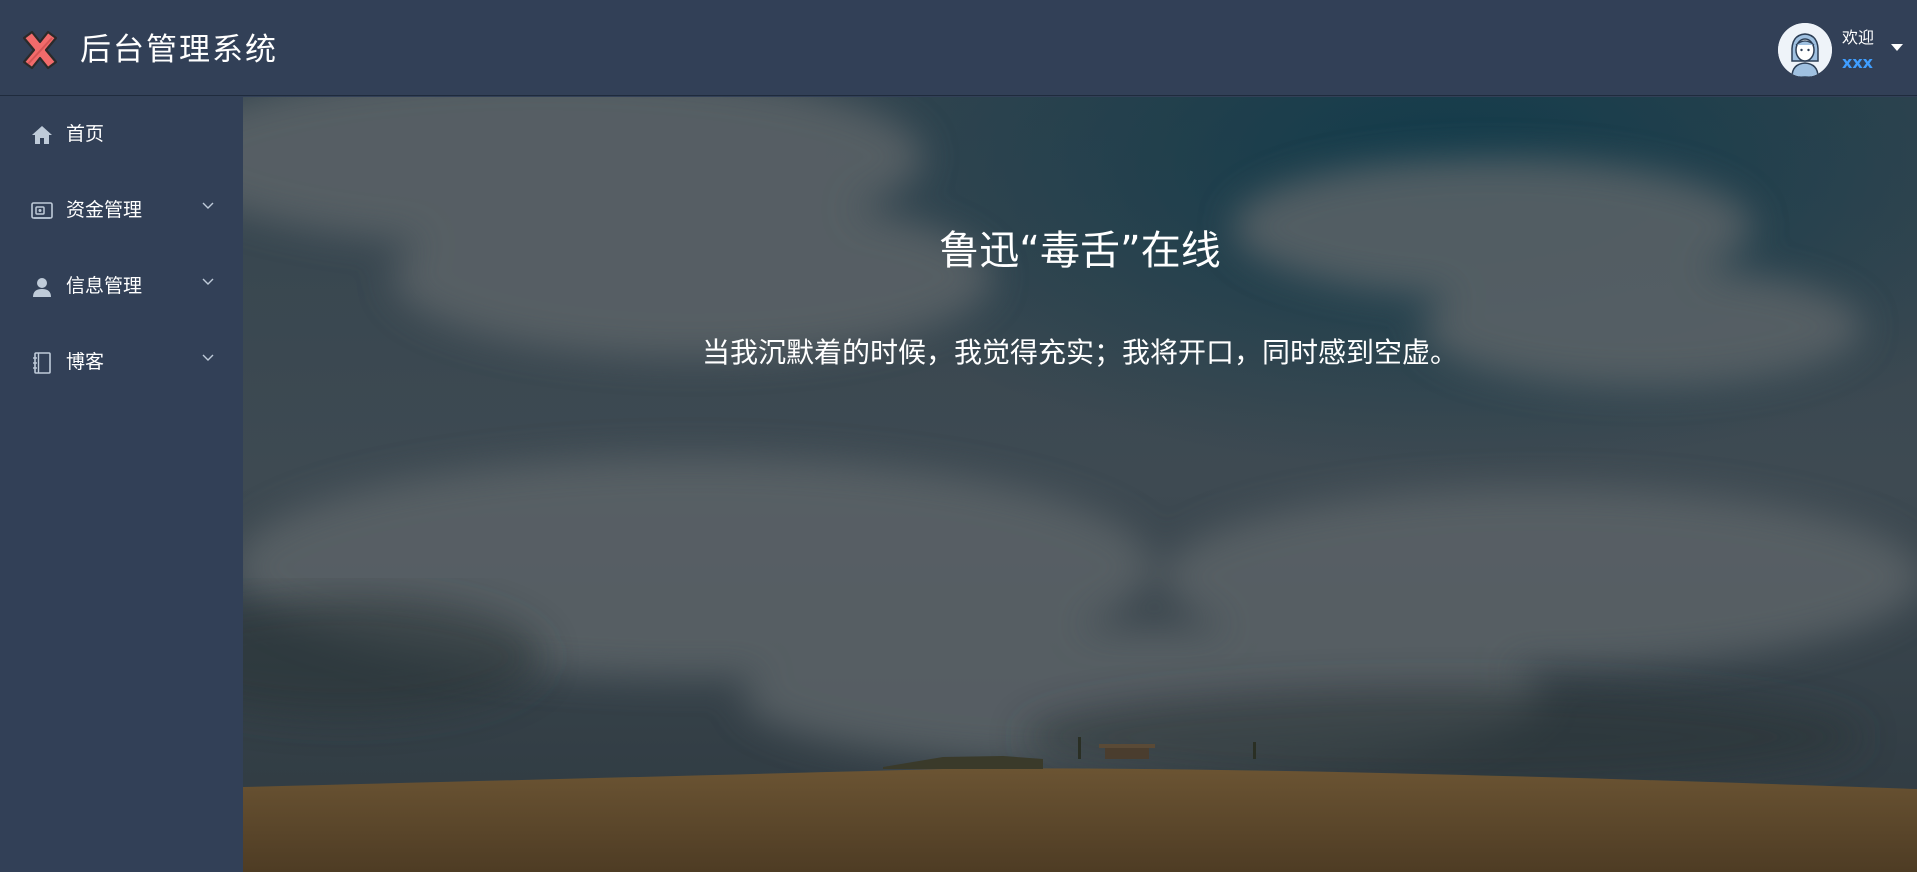 This screenshot has height=872, width=1917. I want to click on sidebar-item-info: 信息管理, so click(121, 286).